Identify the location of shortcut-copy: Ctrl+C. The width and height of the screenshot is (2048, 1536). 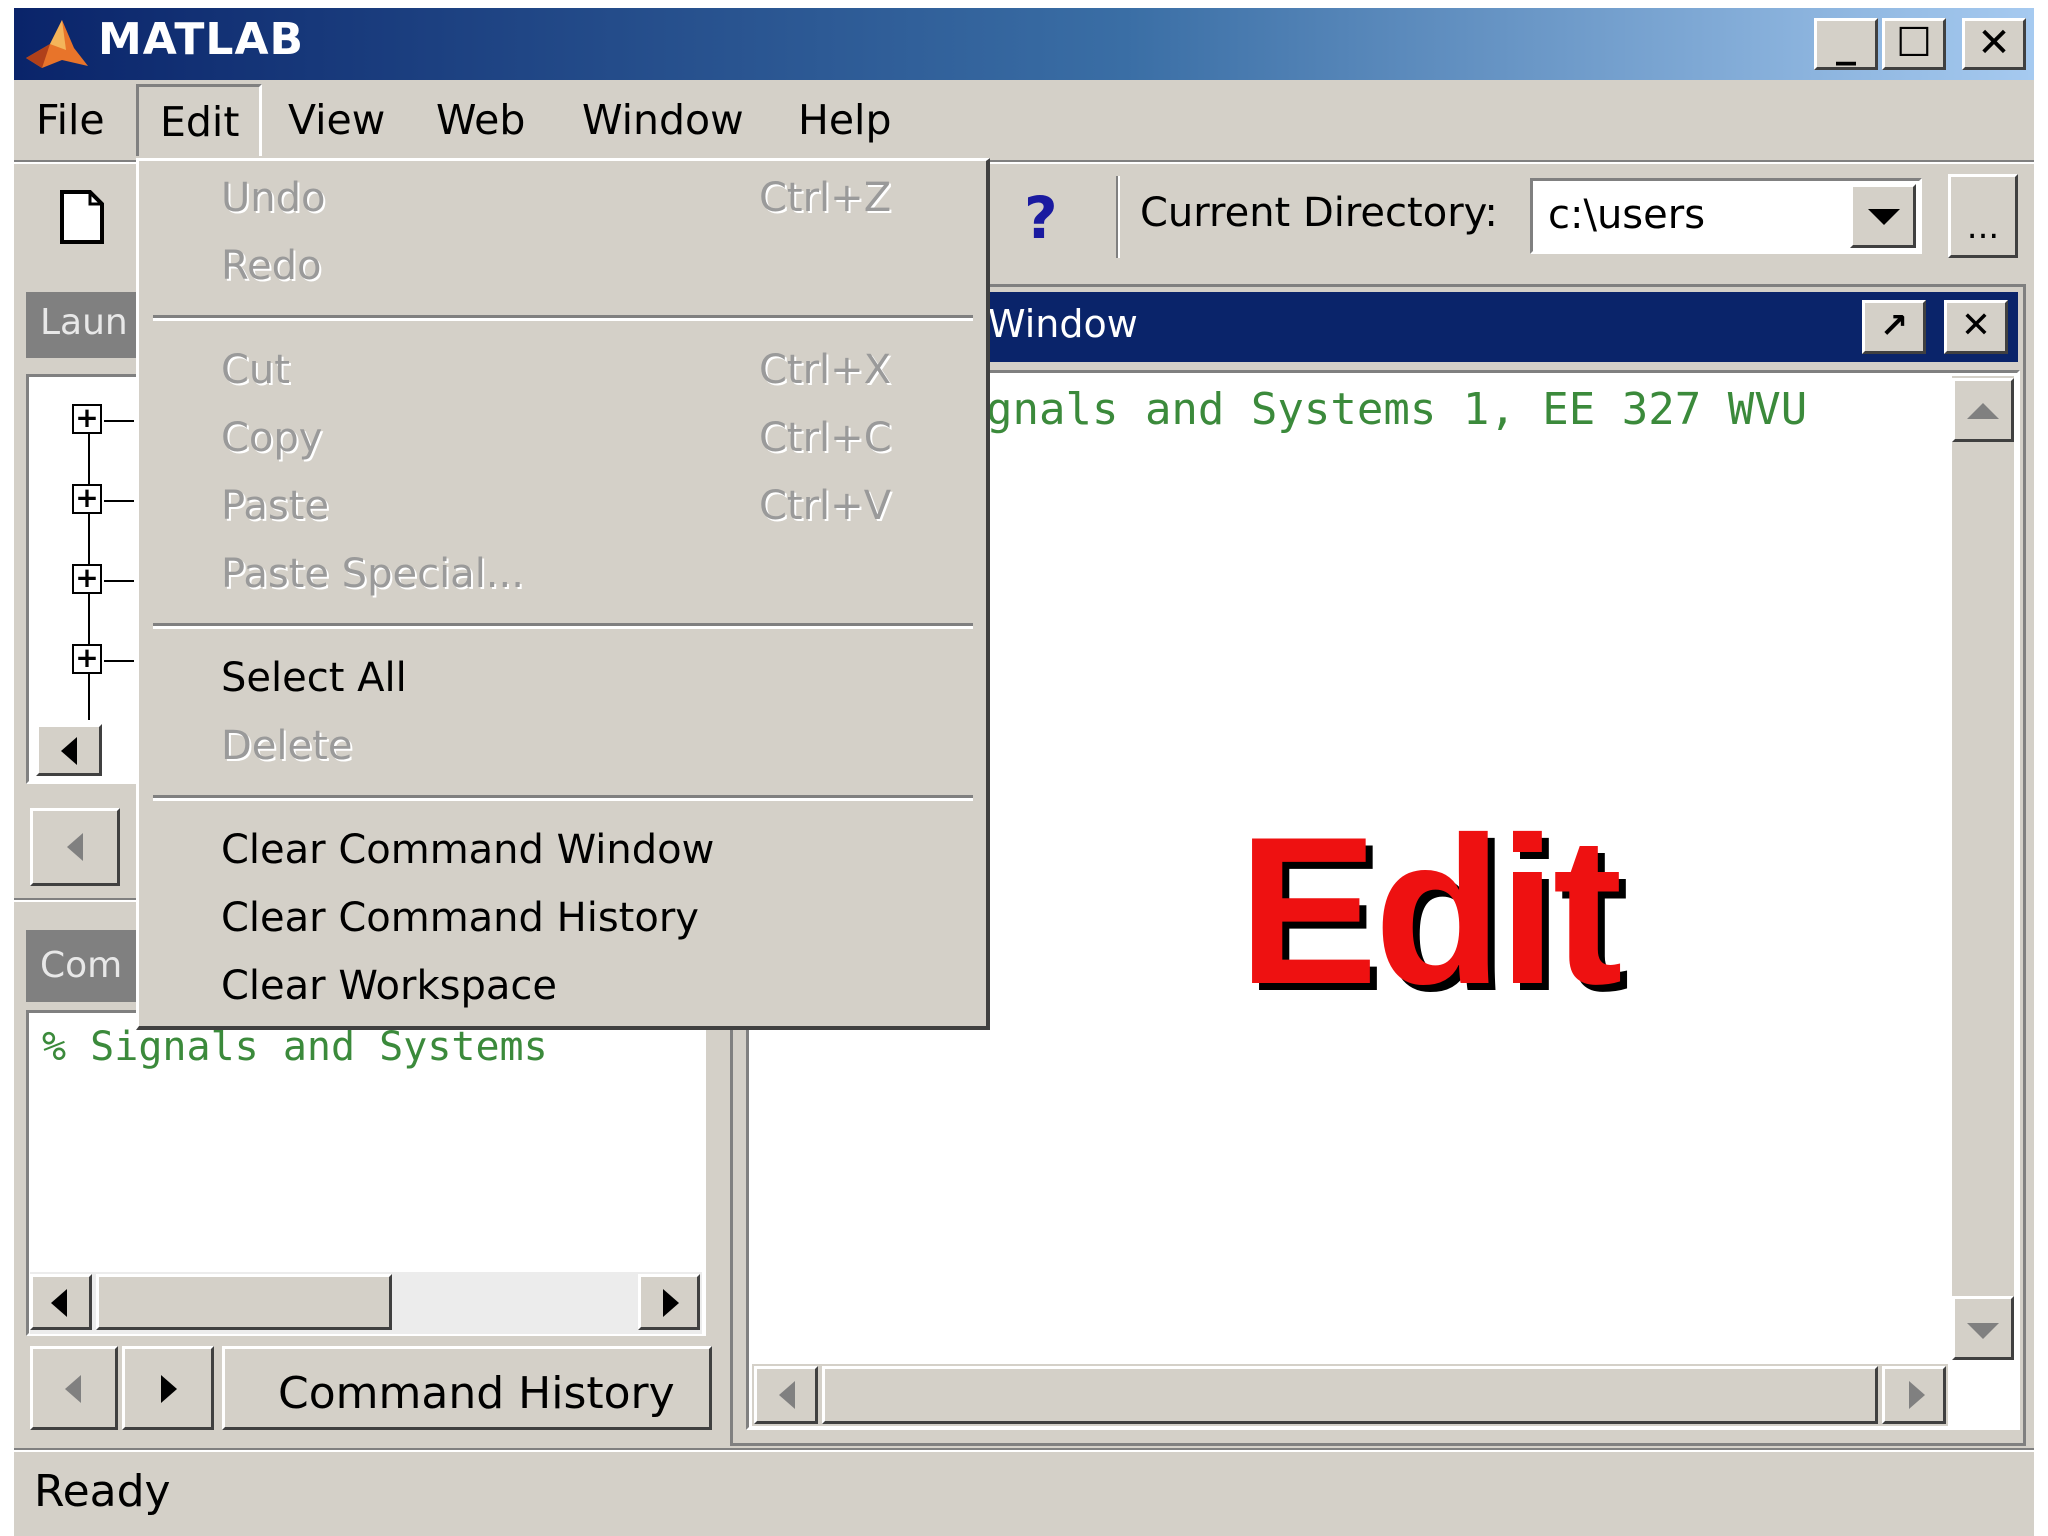
(825, 438).